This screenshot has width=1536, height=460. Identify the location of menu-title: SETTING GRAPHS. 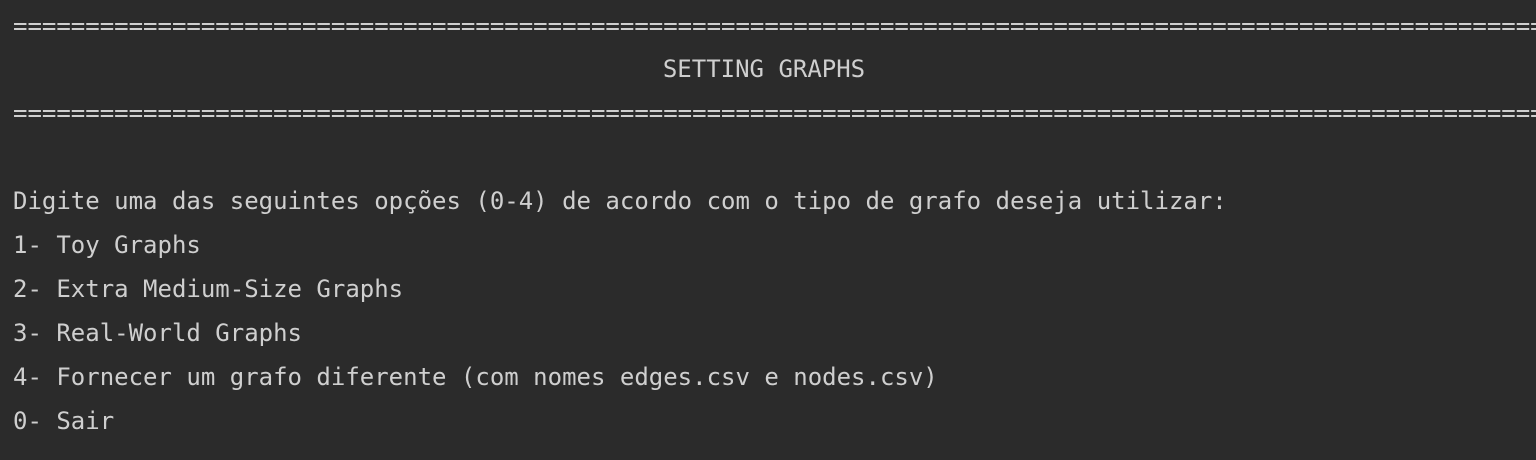
(764, 69).